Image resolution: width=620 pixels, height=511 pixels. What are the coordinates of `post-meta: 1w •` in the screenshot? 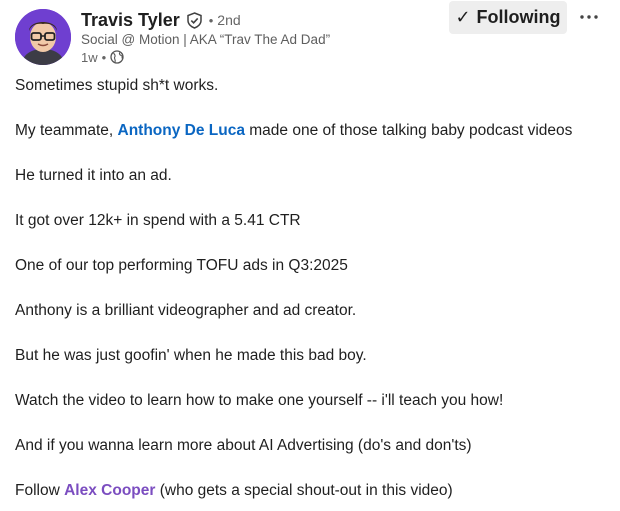 It's located at (102, 57).